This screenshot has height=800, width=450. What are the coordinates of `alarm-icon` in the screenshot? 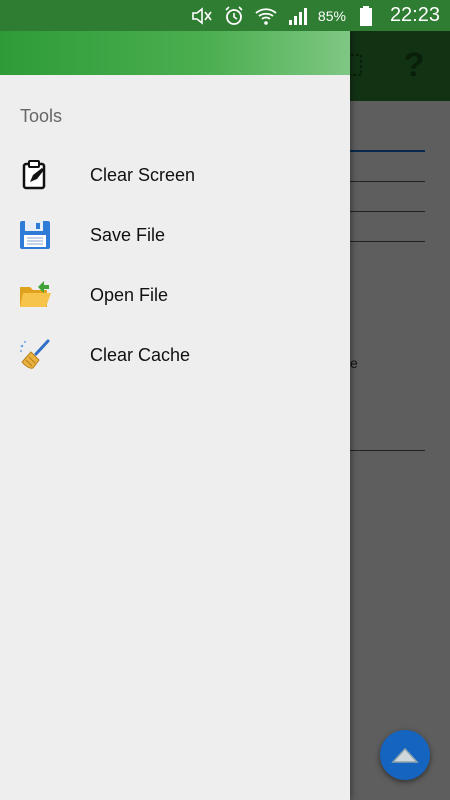 It's located at (234, 16).